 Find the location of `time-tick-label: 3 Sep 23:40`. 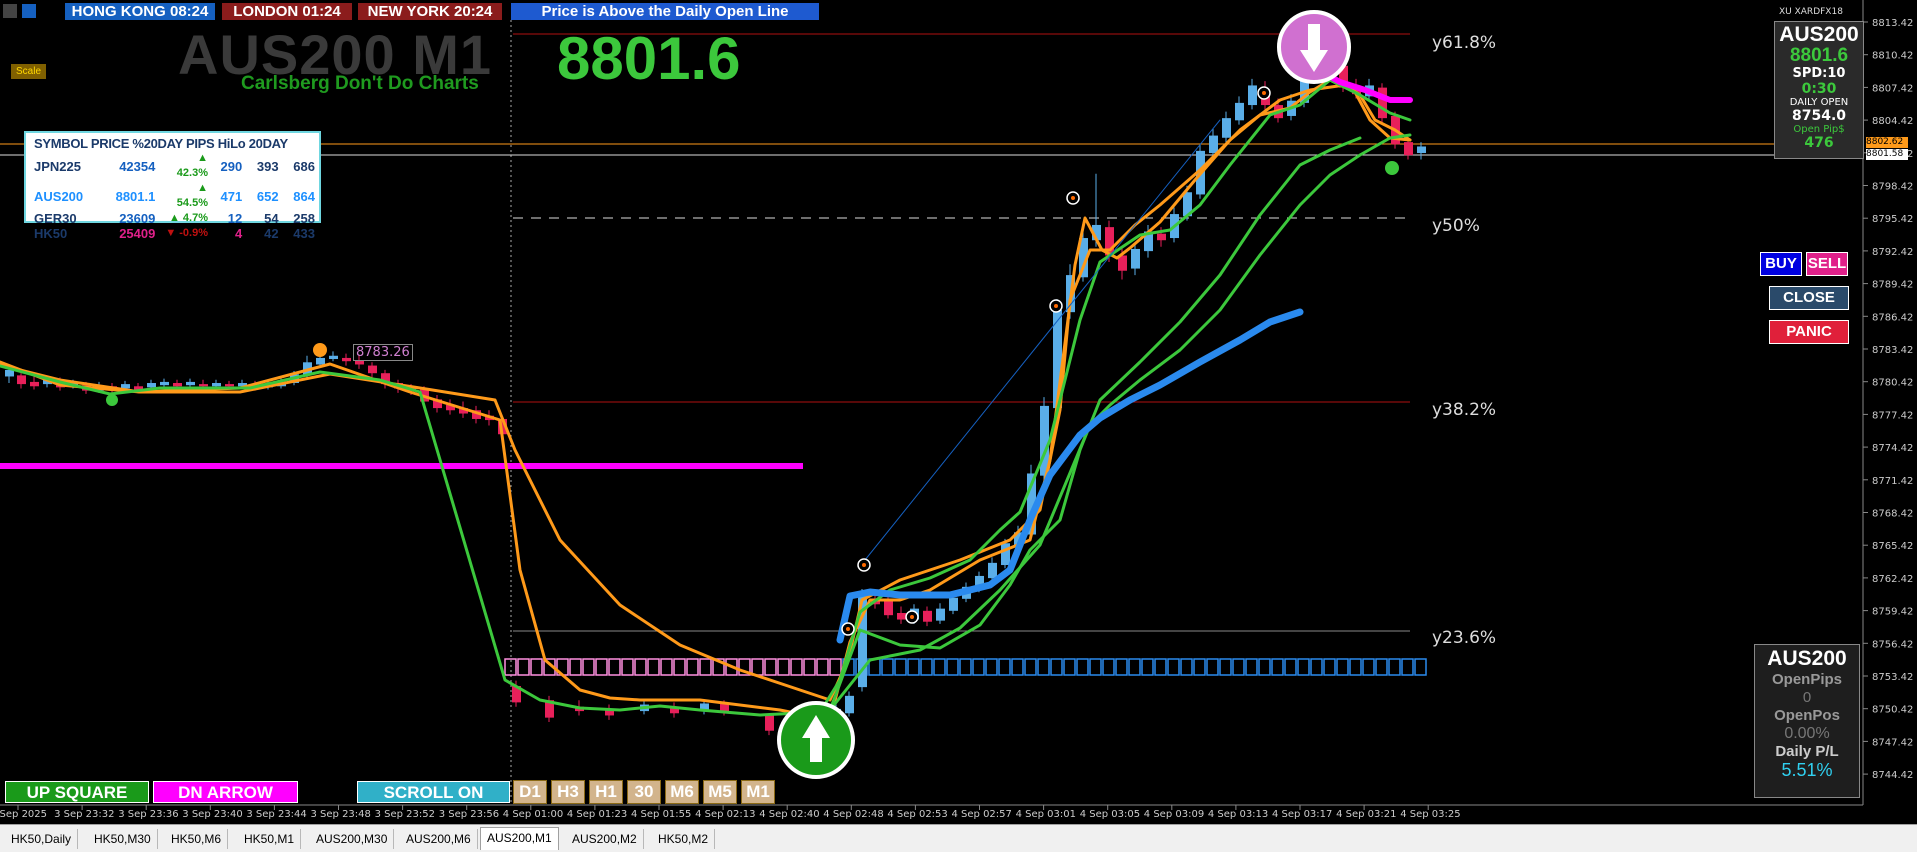

time-tick-label: 3 Sep 23:40 is located at coordinates (212, 814).